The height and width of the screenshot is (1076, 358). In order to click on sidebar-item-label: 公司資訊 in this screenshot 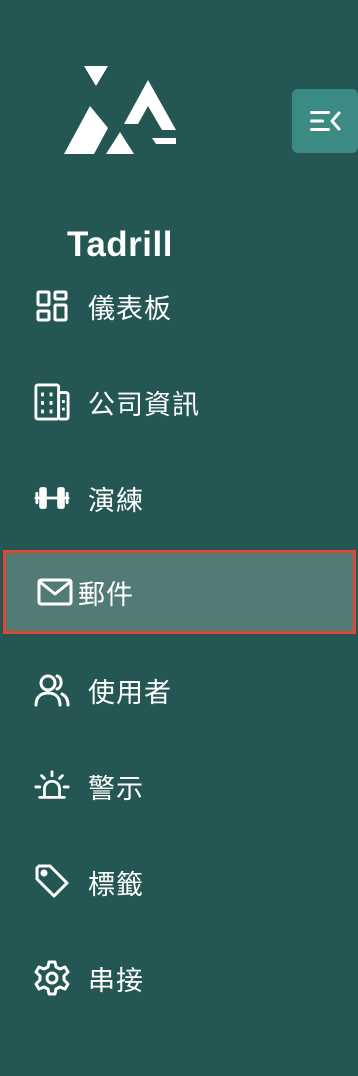, I will do `click(144, 405)`.